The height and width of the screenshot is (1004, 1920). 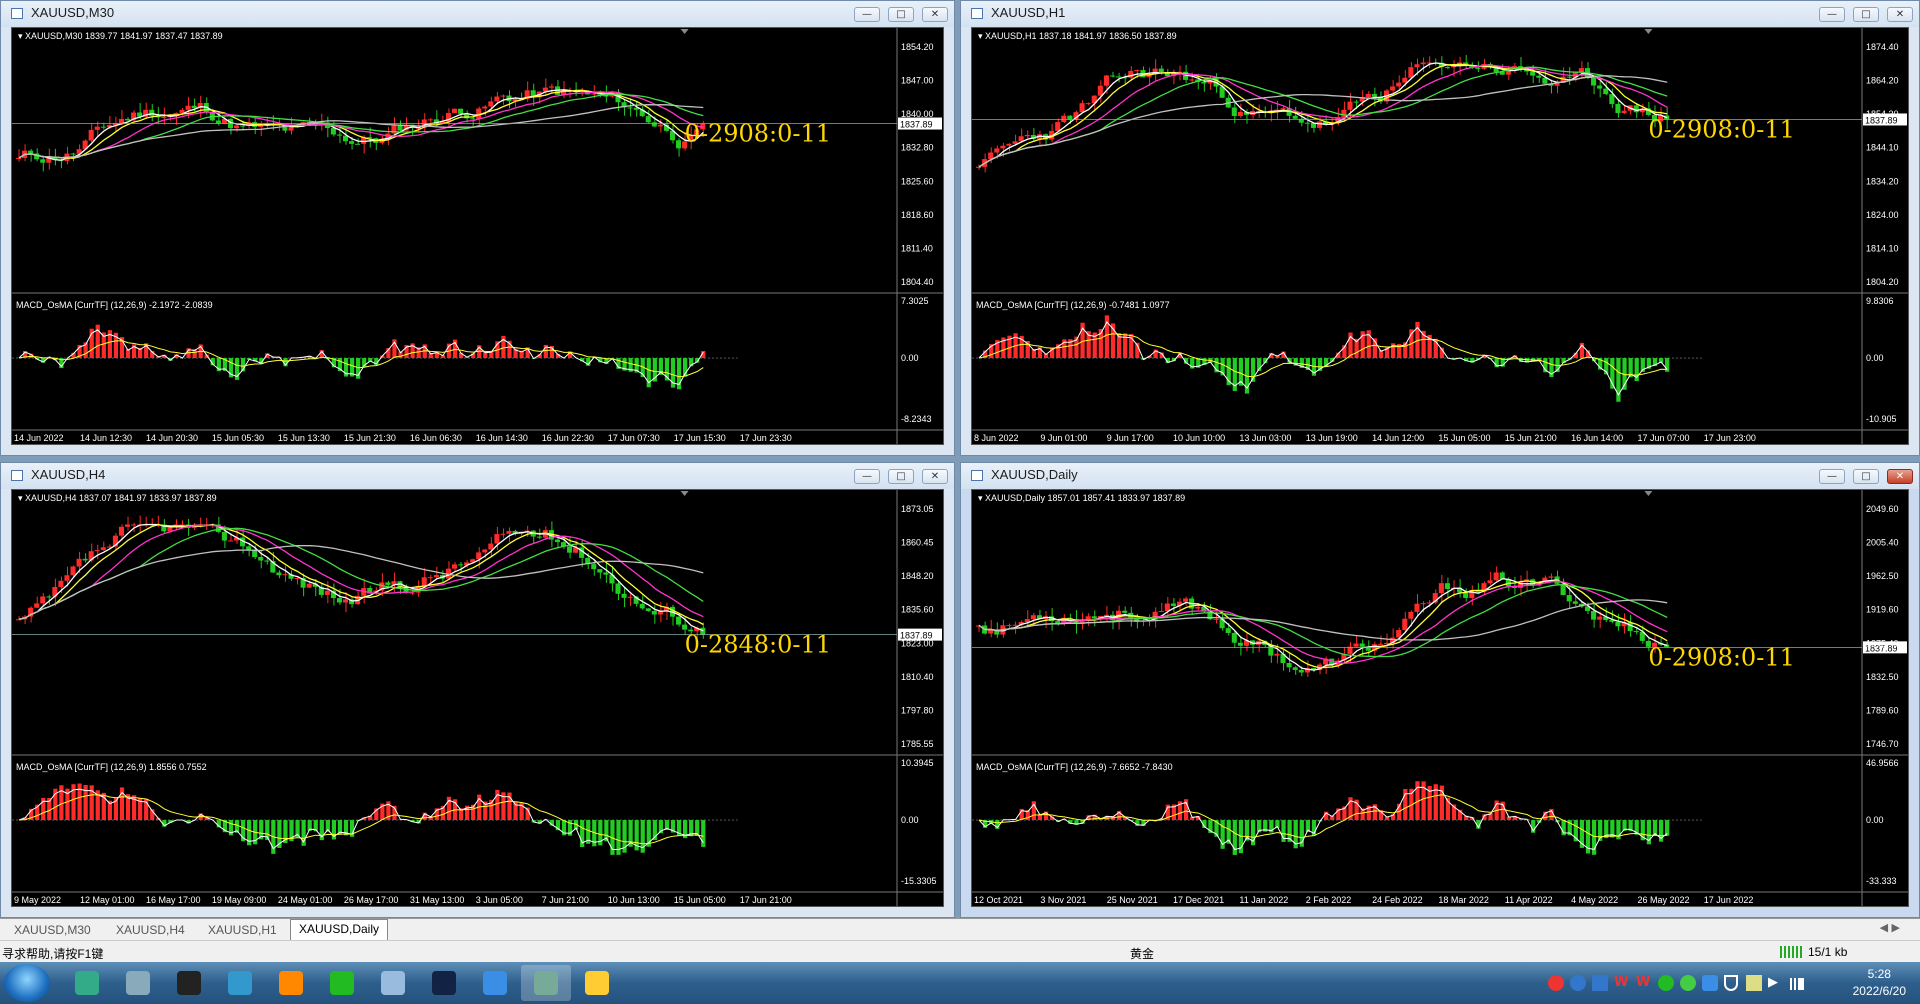 I want to click on time-axis-label: 9 Jun 17:00, so click(x=1130, y=438).